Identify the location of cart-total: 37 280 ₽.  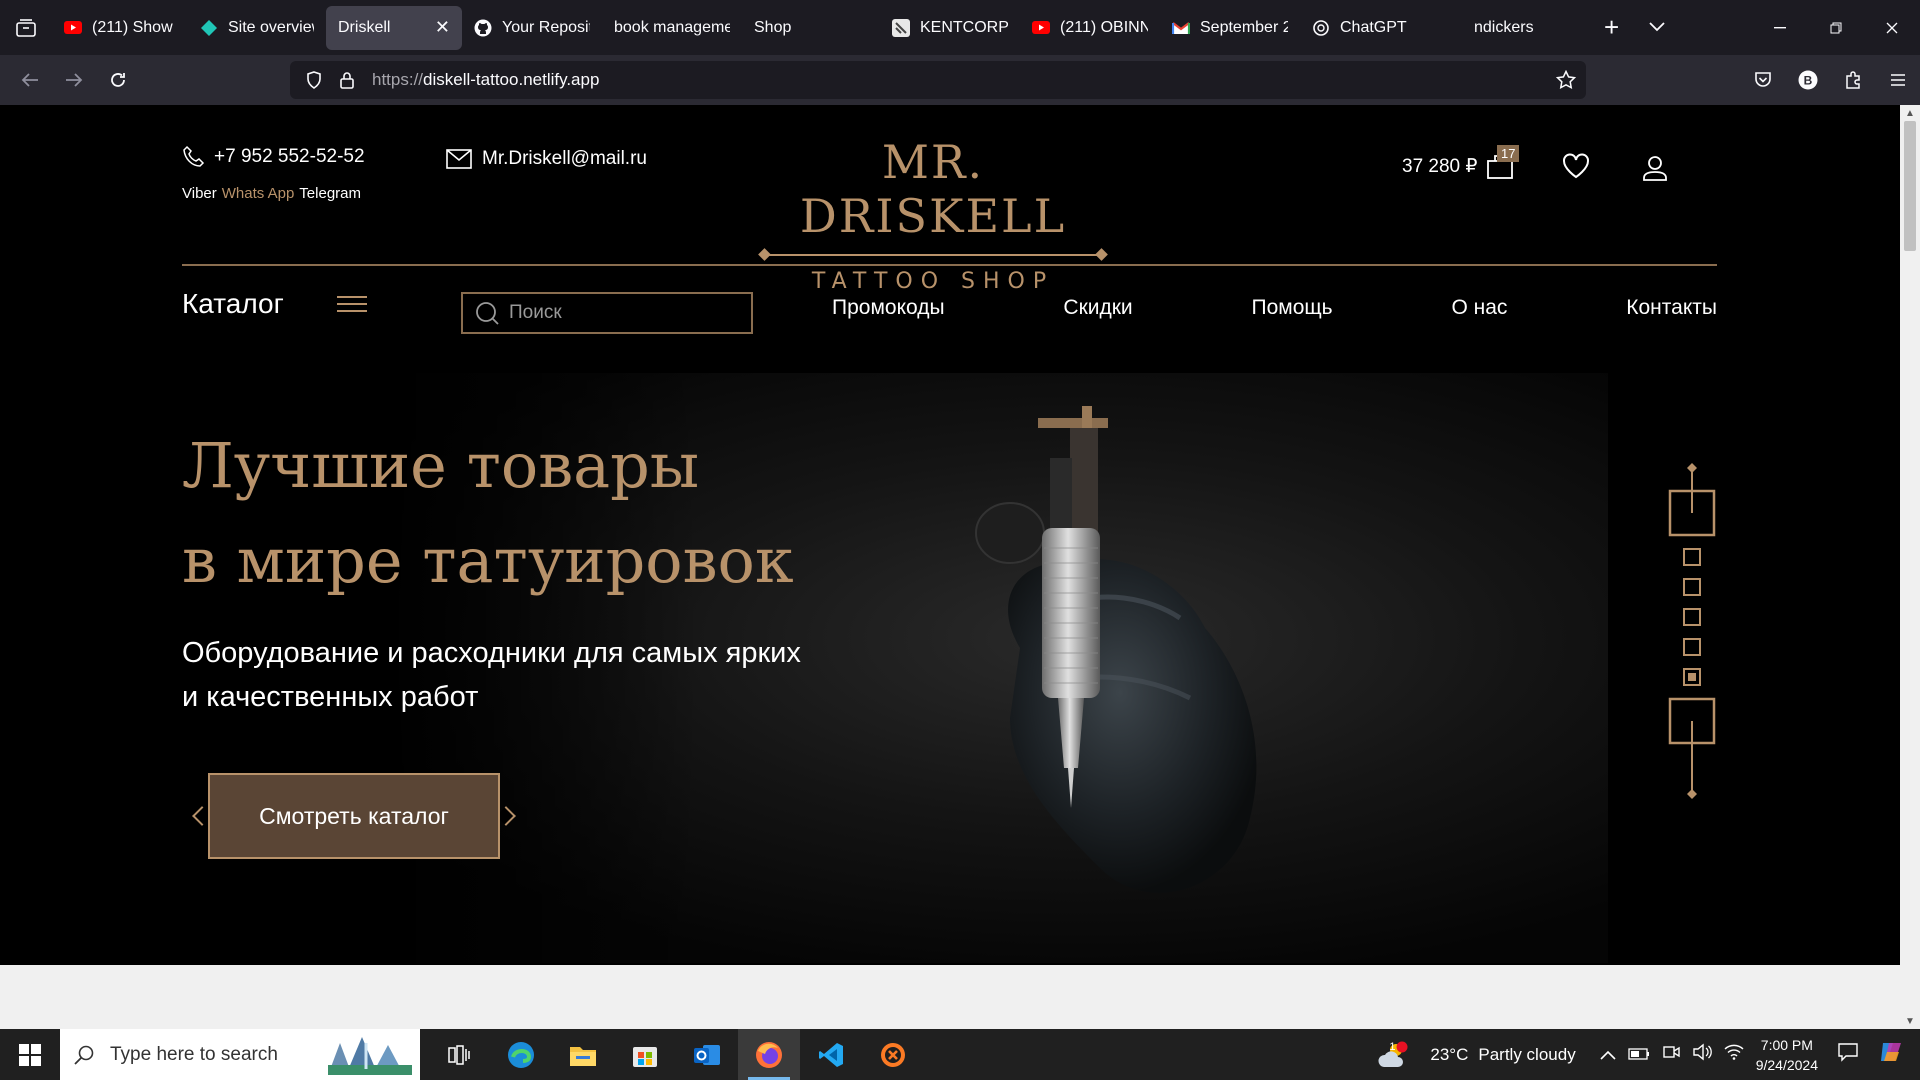
(1440, 166).